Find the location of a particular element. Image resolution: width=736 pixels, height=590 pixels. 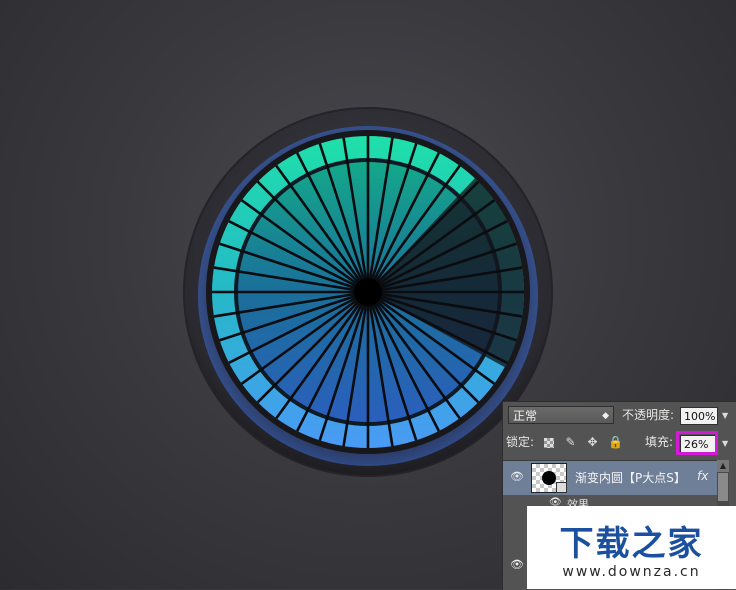

fx-icon: fx is located at coordinates (702, 476).